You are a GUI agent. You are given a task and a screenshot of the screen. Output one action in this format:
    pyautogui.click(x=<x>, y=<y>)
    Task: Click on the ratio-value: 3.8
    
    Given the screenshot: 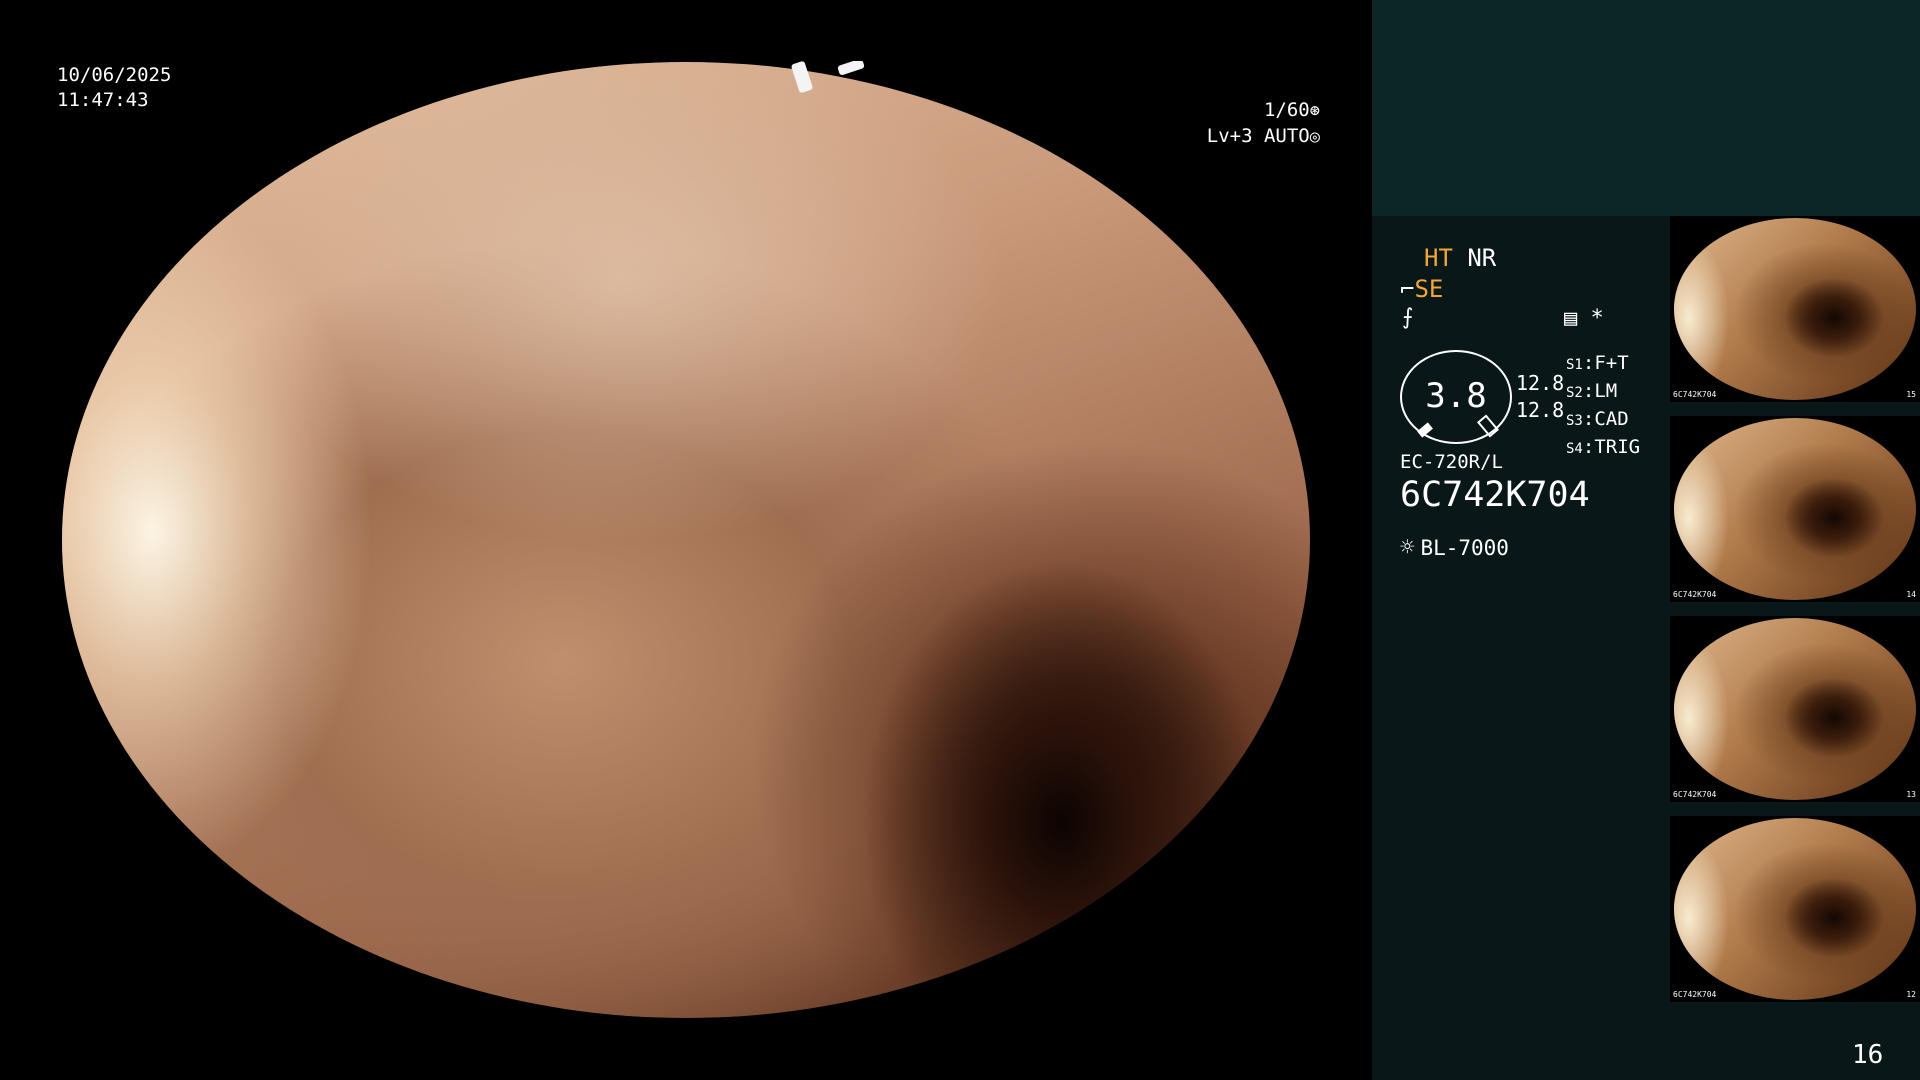 What is the action you would take?
    pyautogui.click(x=1456, y=396)
    